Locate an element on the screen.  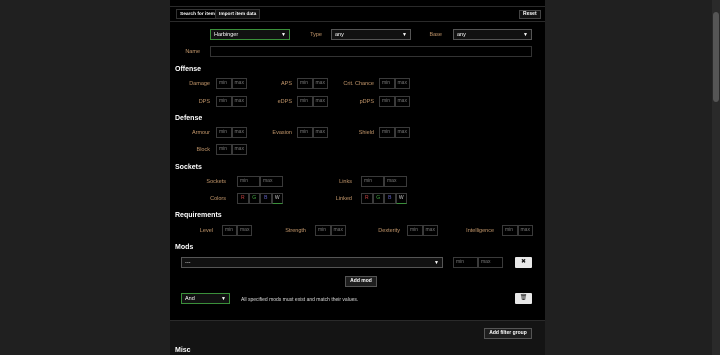
armour-range: min max is located at coordinates (231, 132).